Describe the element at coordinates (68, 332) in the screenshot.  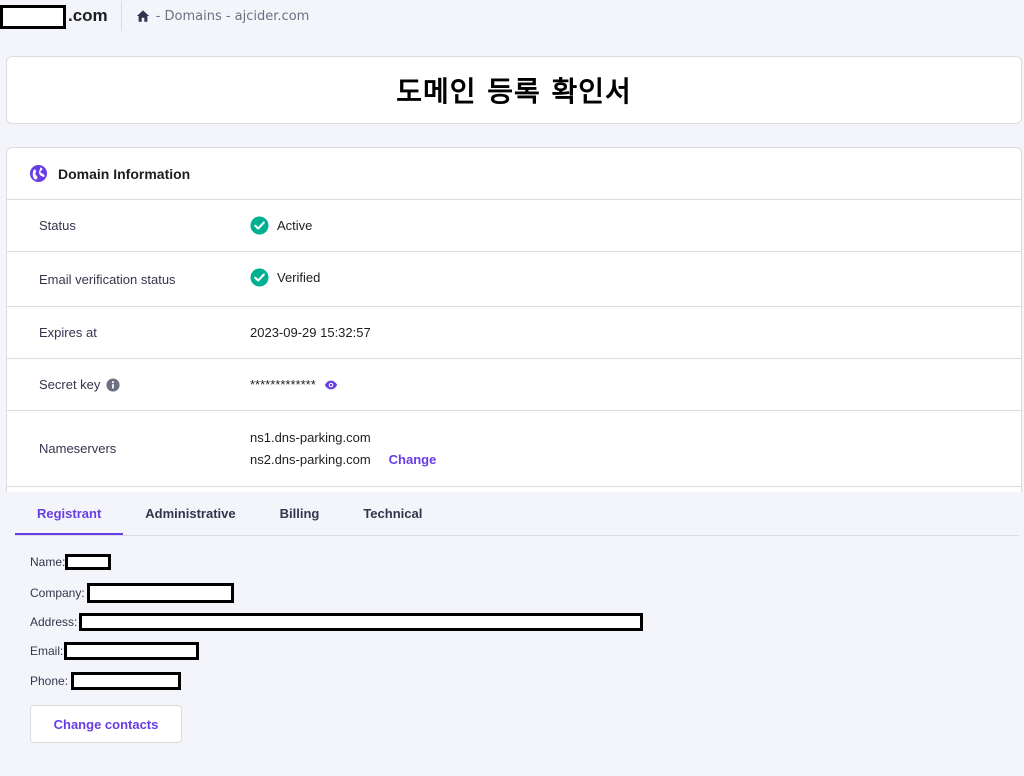
I see `expires-label: Expires at` at that location.